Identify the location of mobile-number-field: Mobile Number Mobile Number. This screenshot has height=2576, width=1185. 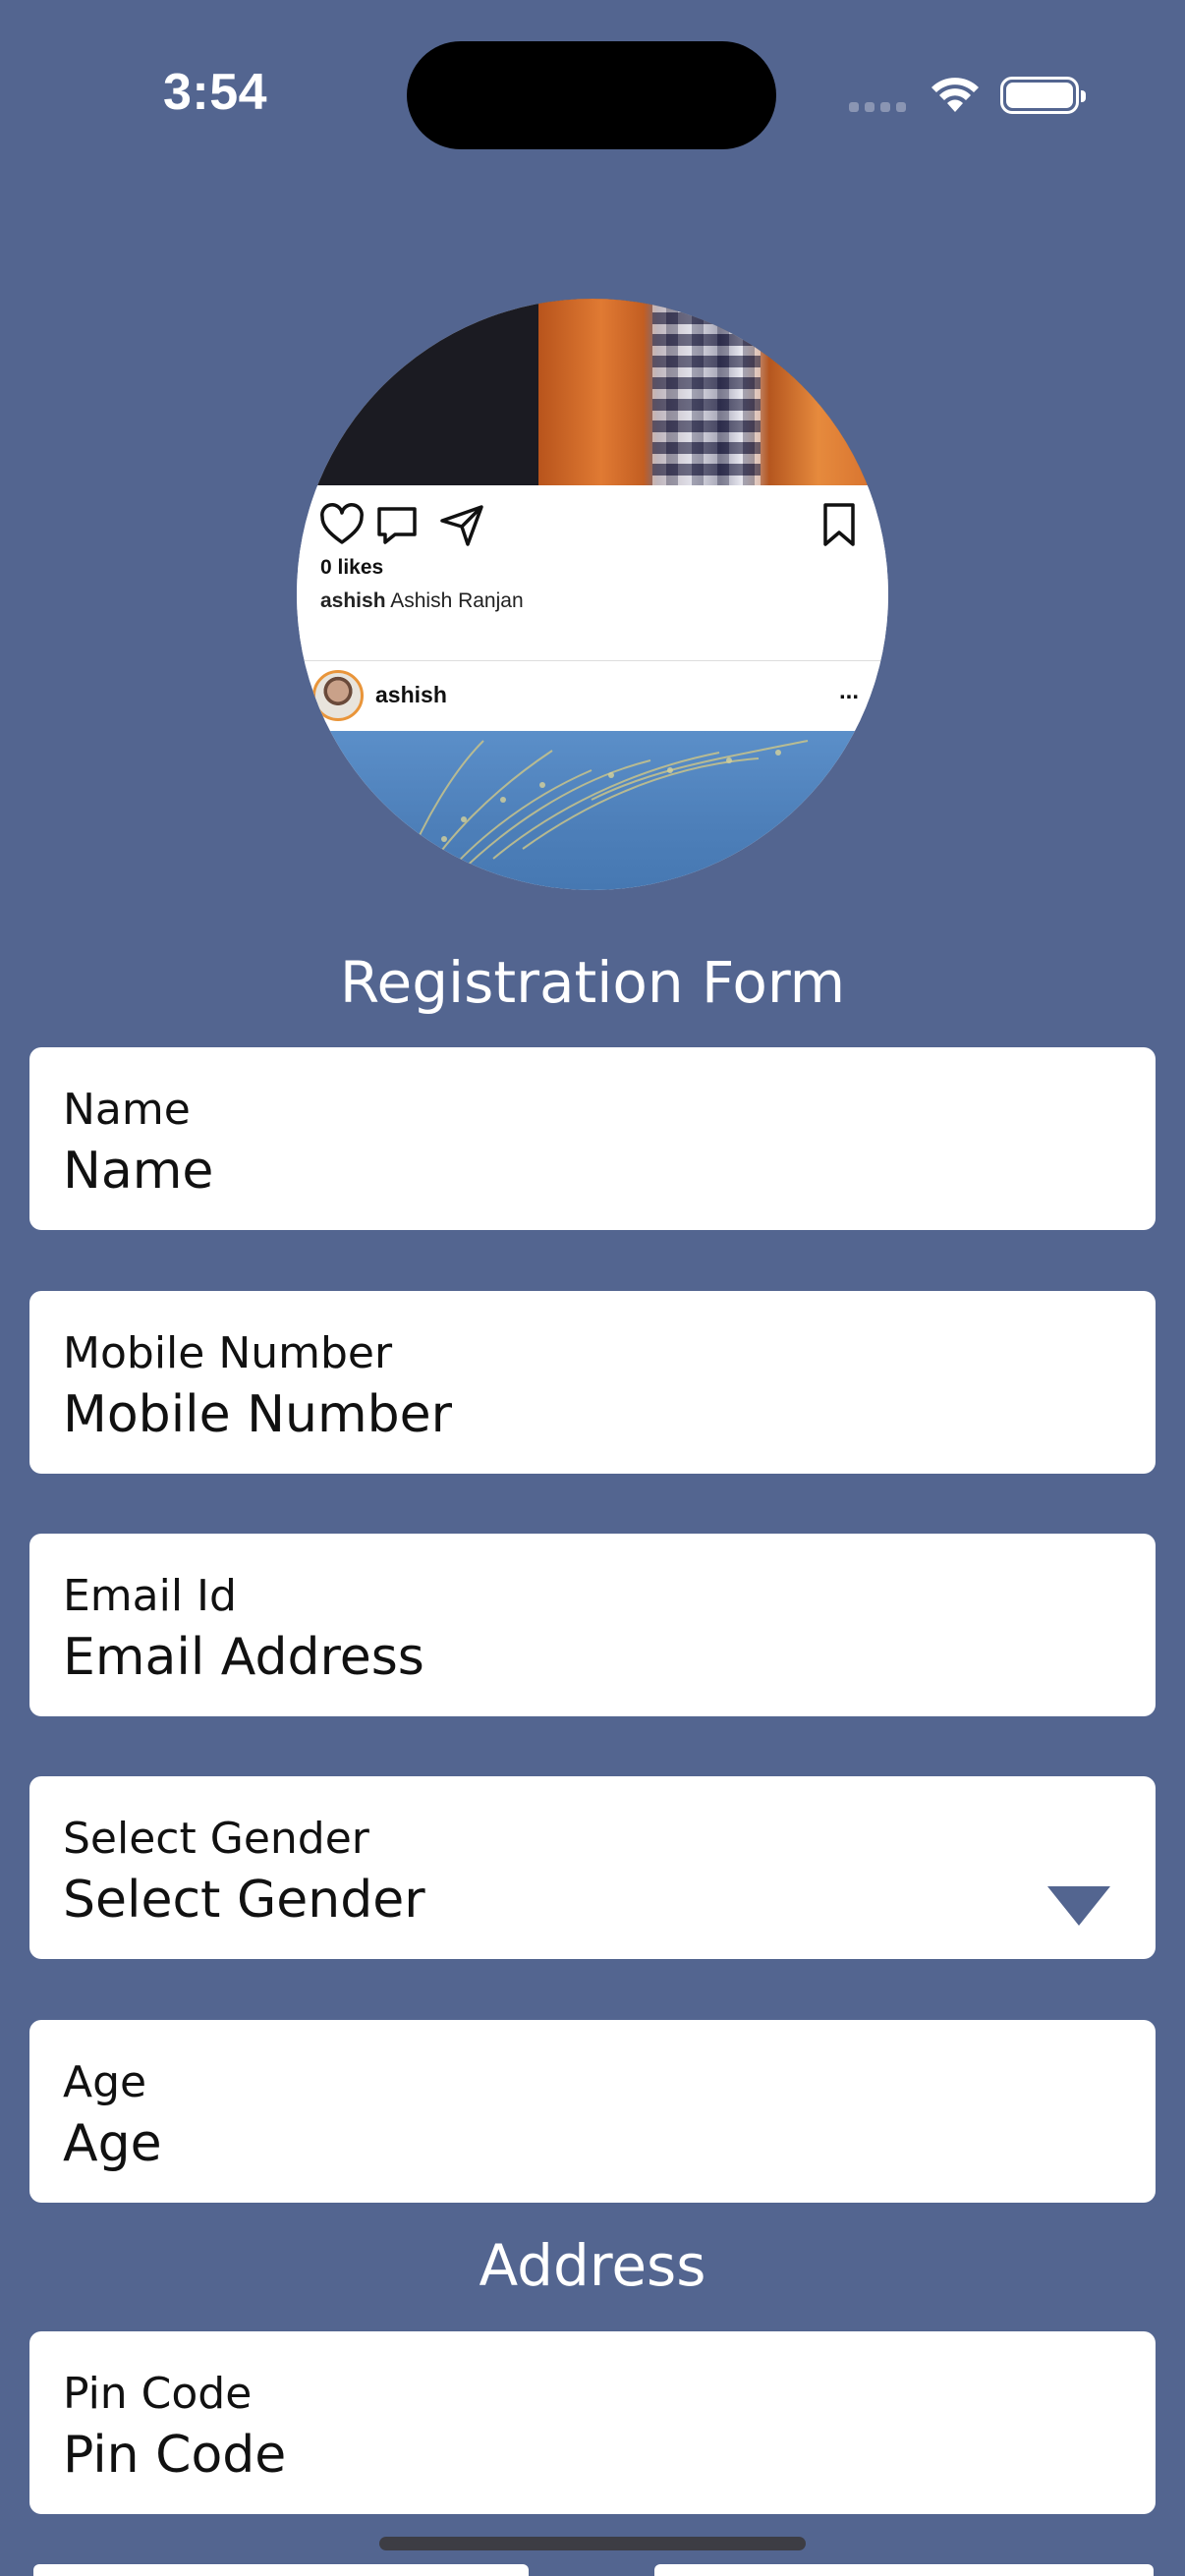
(592, 1382).